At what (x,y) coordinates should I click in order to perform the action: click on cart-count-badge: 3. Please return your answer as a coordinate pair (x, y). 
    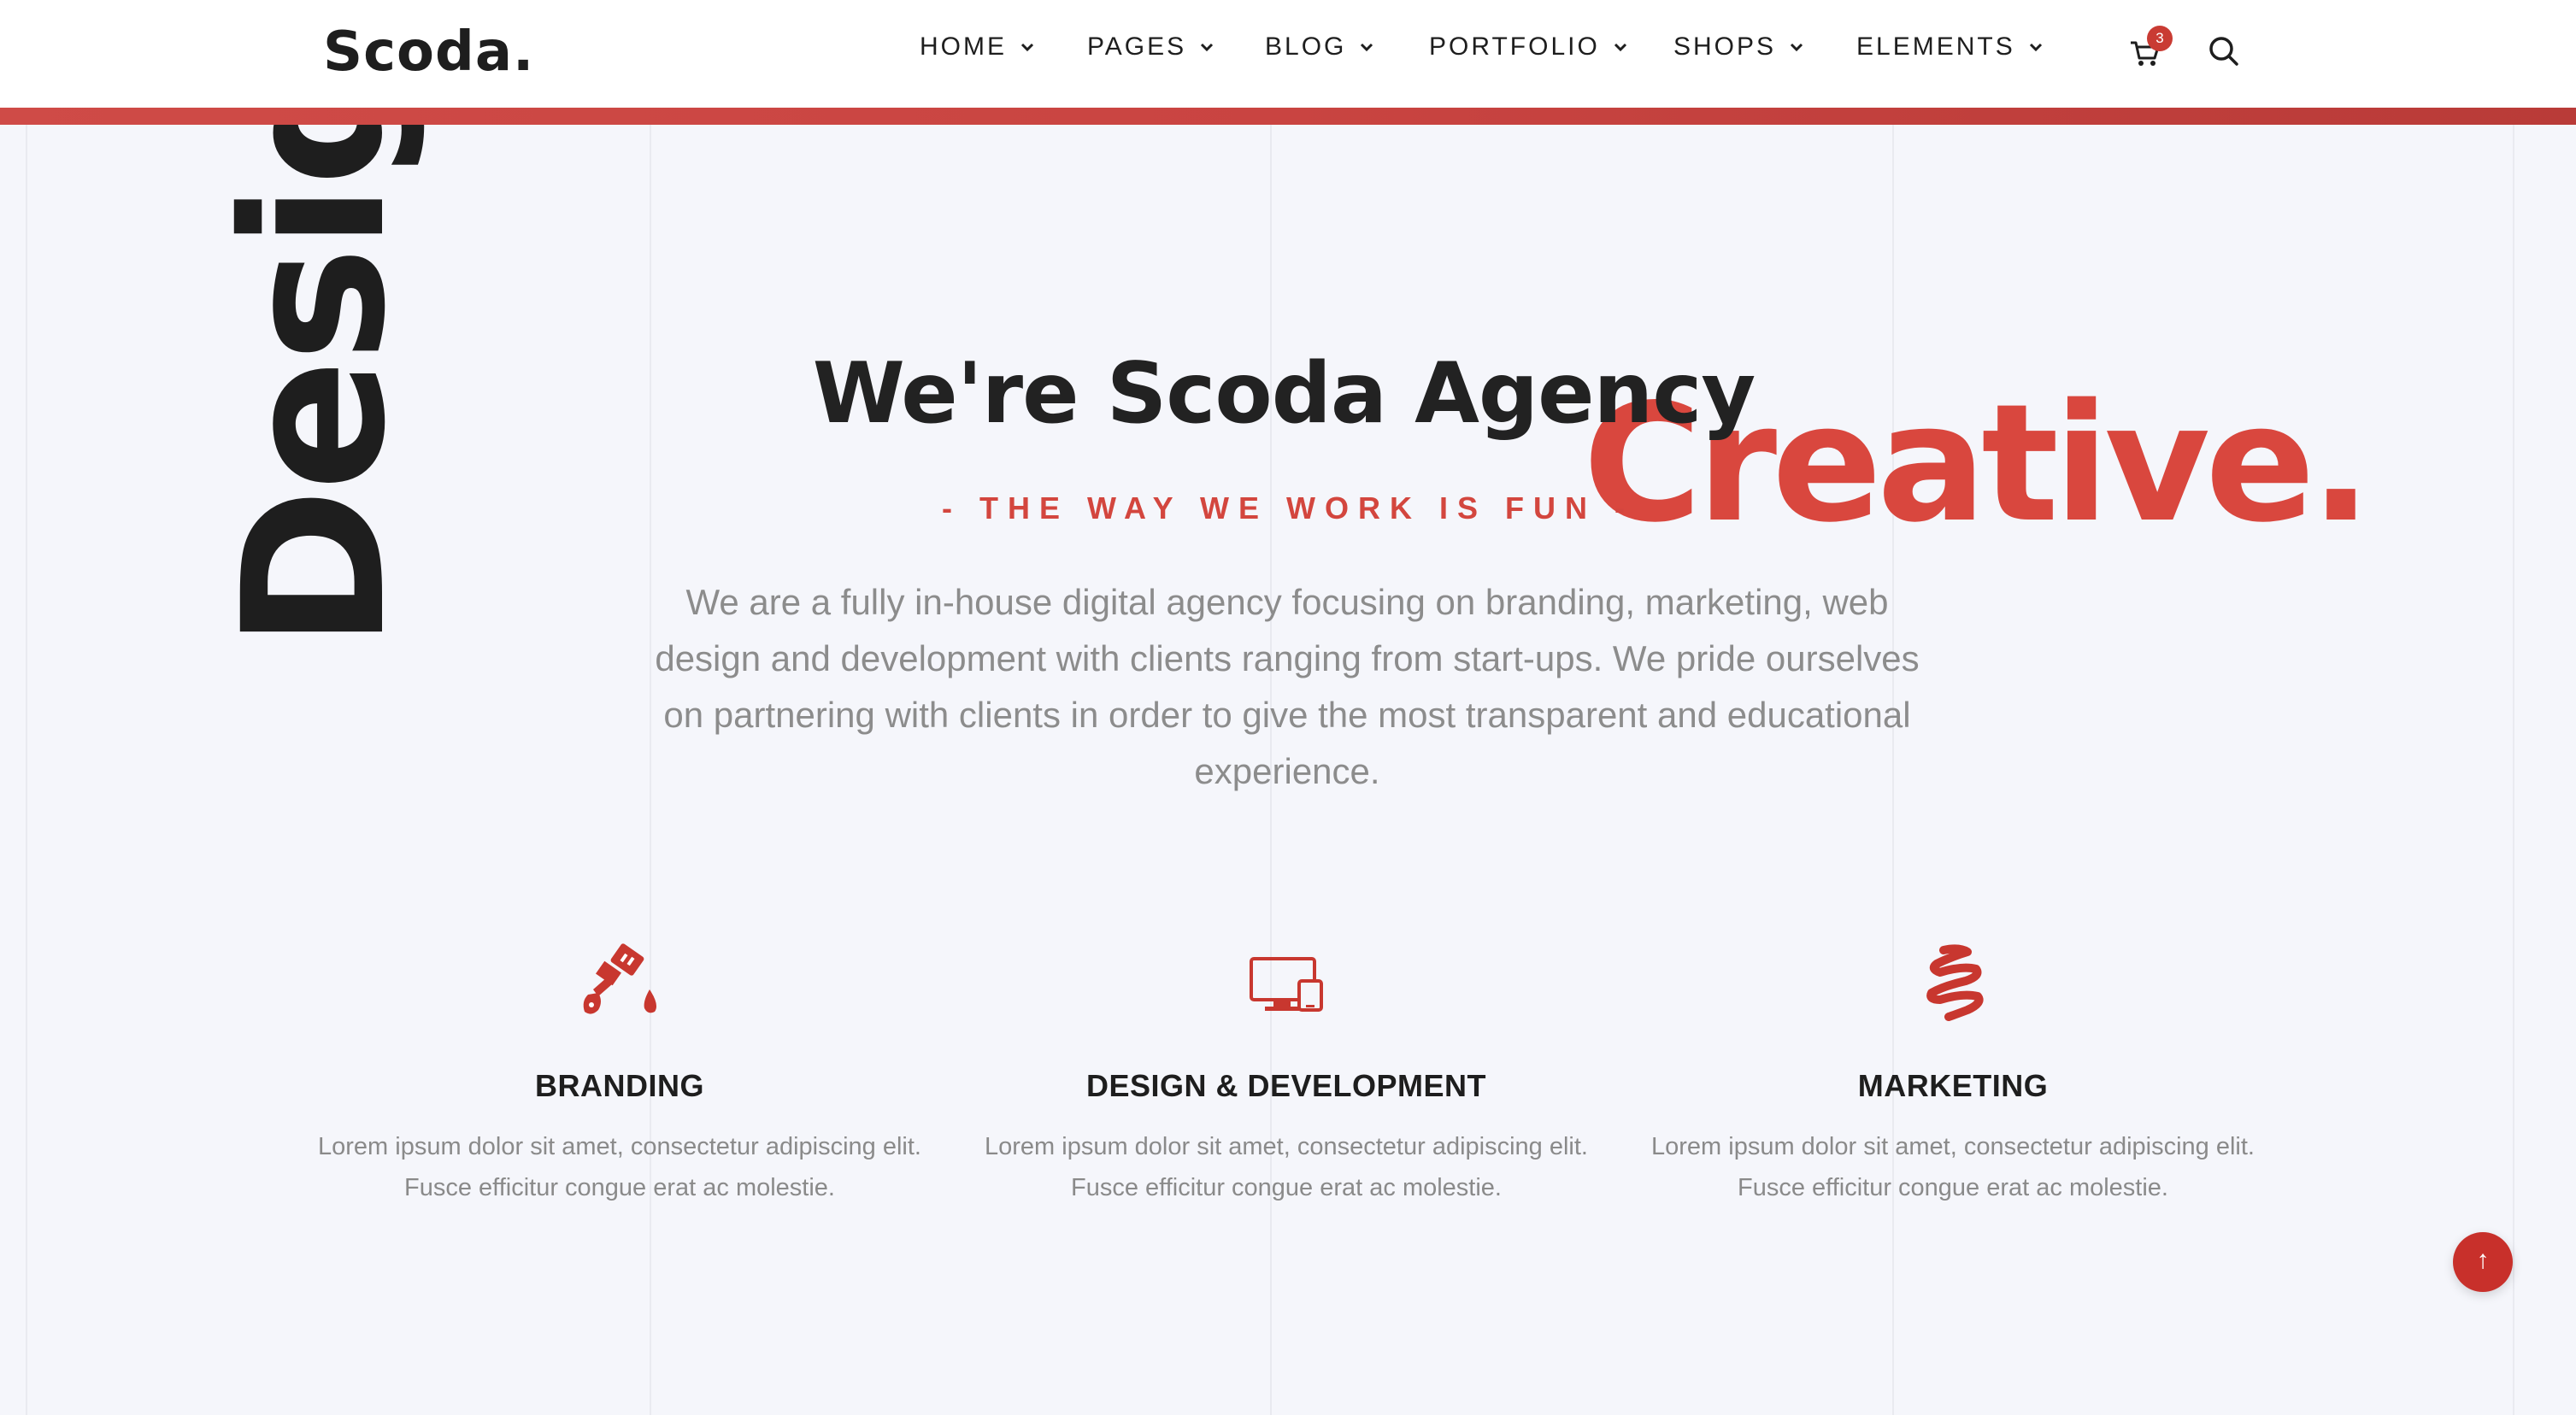
    Looking at the image, I should click on (2160, 39).